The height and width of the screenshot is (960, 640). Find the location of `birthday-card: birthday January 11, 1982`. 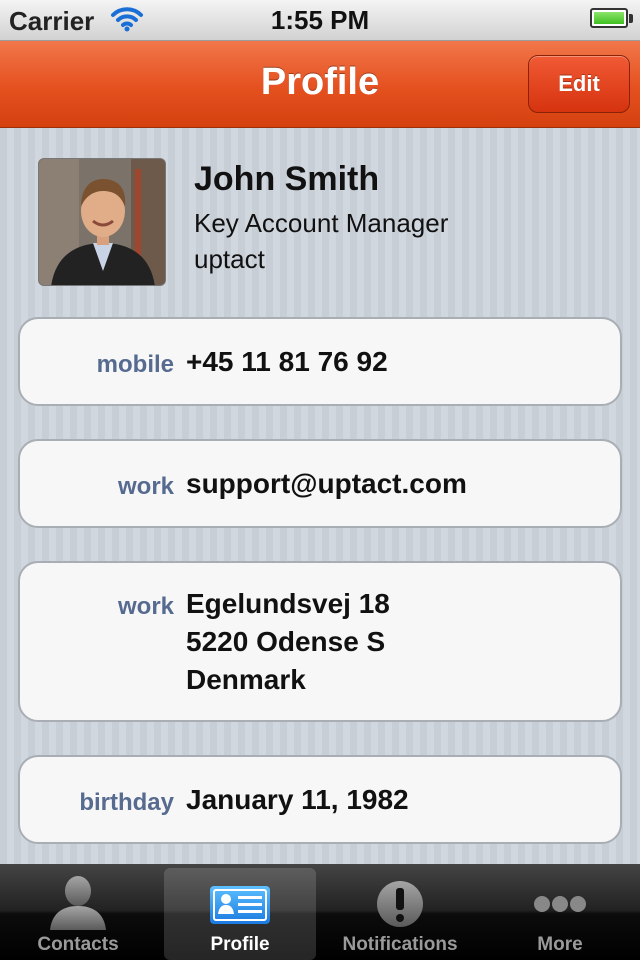

birthday-card: birthday January 11, 1982 is located at coordinates (320, 799).